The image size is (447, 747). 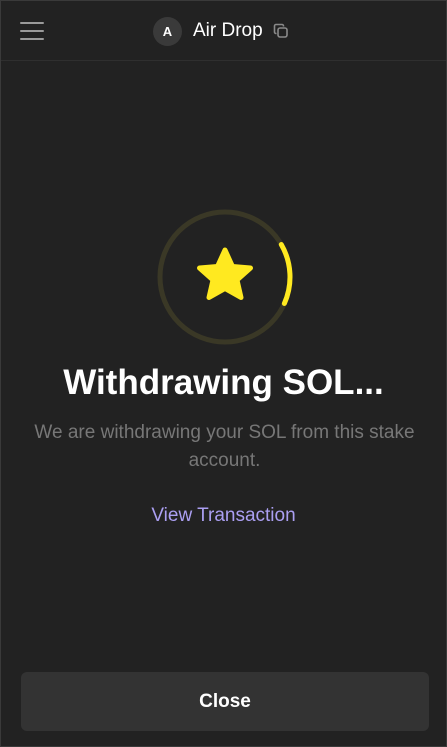 What do you see at coordinates (223, 516) in the screenshot?
I see `view-transaction-link: View Transaction` at bounding box center [223, 516].